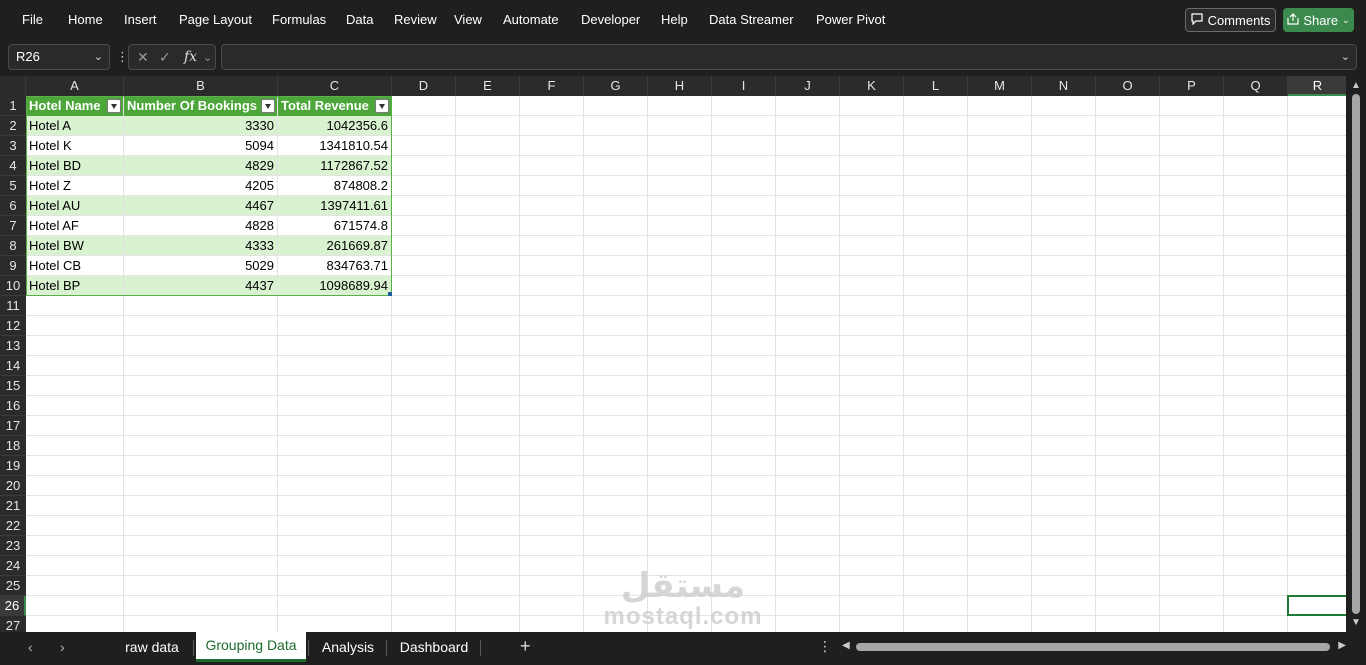  I want to click on row-header-8: 8, so click(13, 246).